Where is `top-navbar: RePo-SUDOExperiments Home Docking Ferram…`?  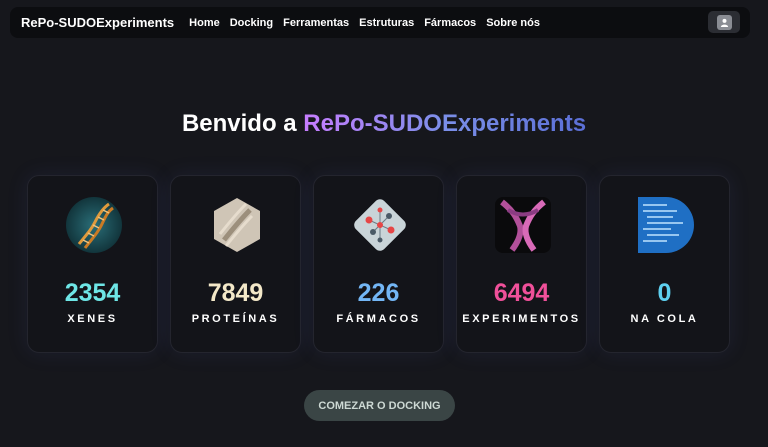 top-navbar: RePo-SUDOExperiments Home Docking Ferram… is located at coordinates (380, 22).